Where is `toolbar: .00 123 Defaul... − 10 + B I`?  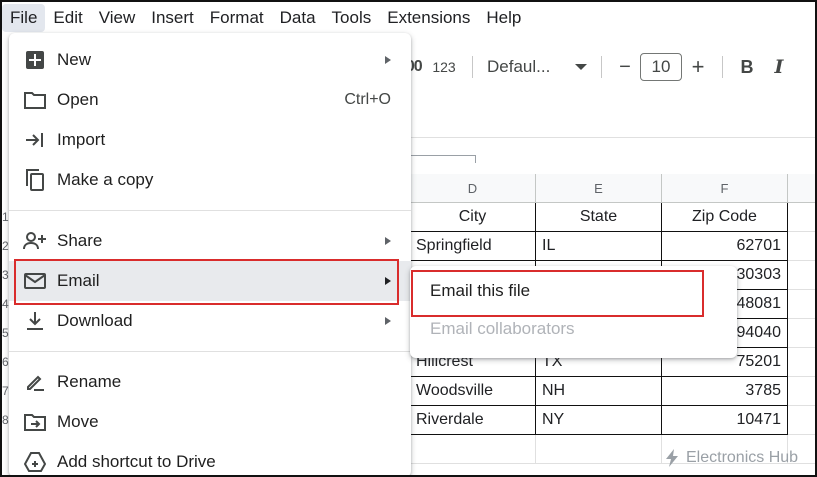 toolbar: .00 123 Defaul... − 10 + B I is located at coordinates (607, 67).